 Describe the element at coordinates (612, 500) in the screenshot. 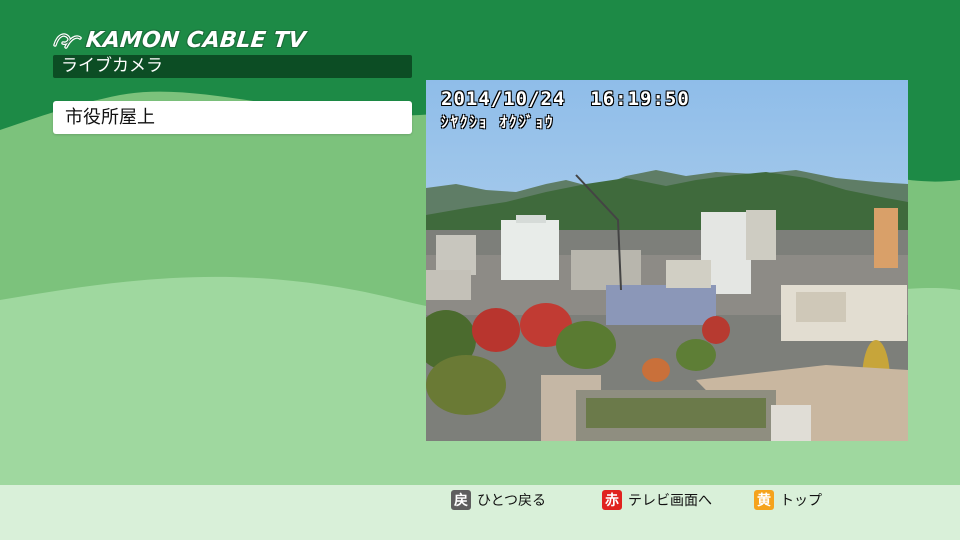

I see `red-key-icon: 赤` at that location.